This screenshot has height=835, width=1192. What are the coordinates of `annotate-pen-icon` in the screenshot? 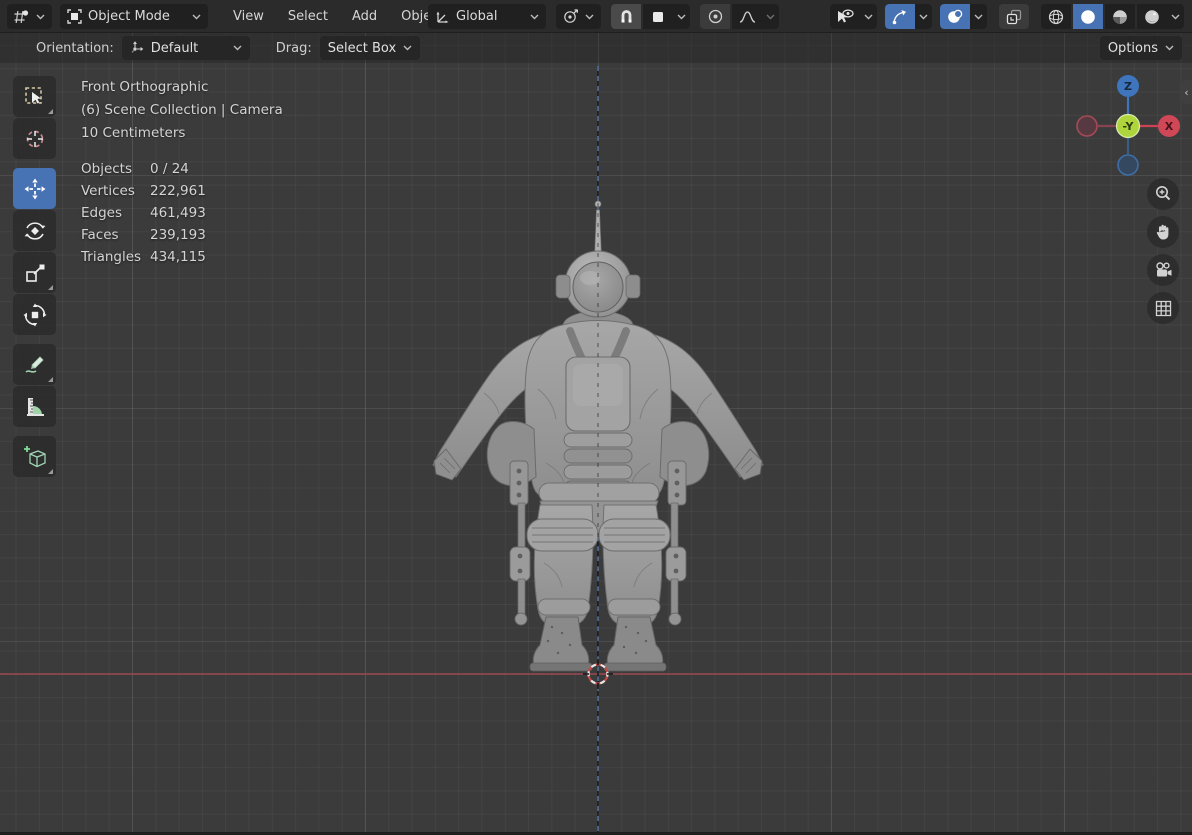 It's located at (35, 365).